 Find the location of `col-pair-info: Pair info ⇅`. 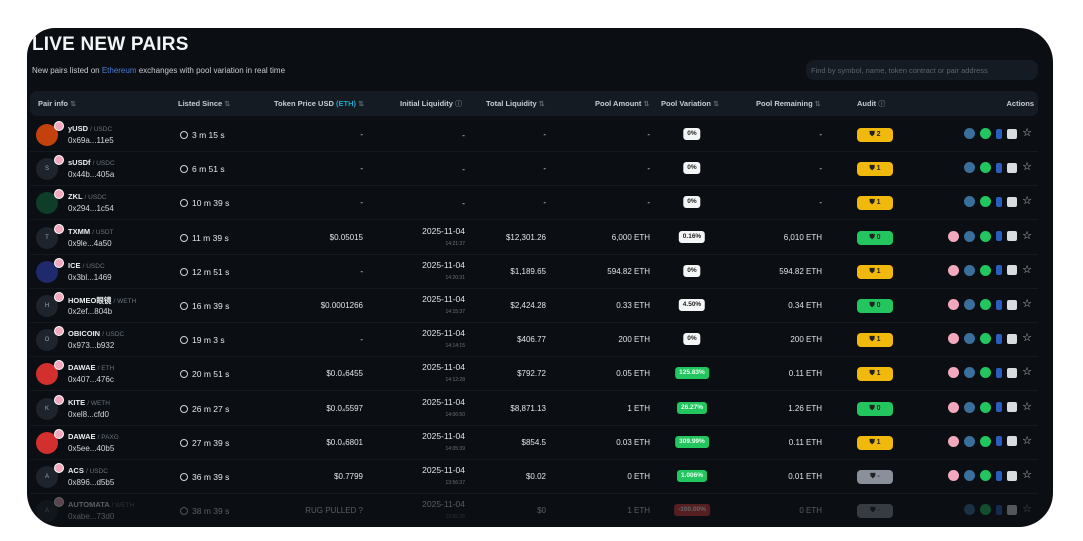

col-pair-info: Pair info ⇅ is located at coordinates (57, 103).